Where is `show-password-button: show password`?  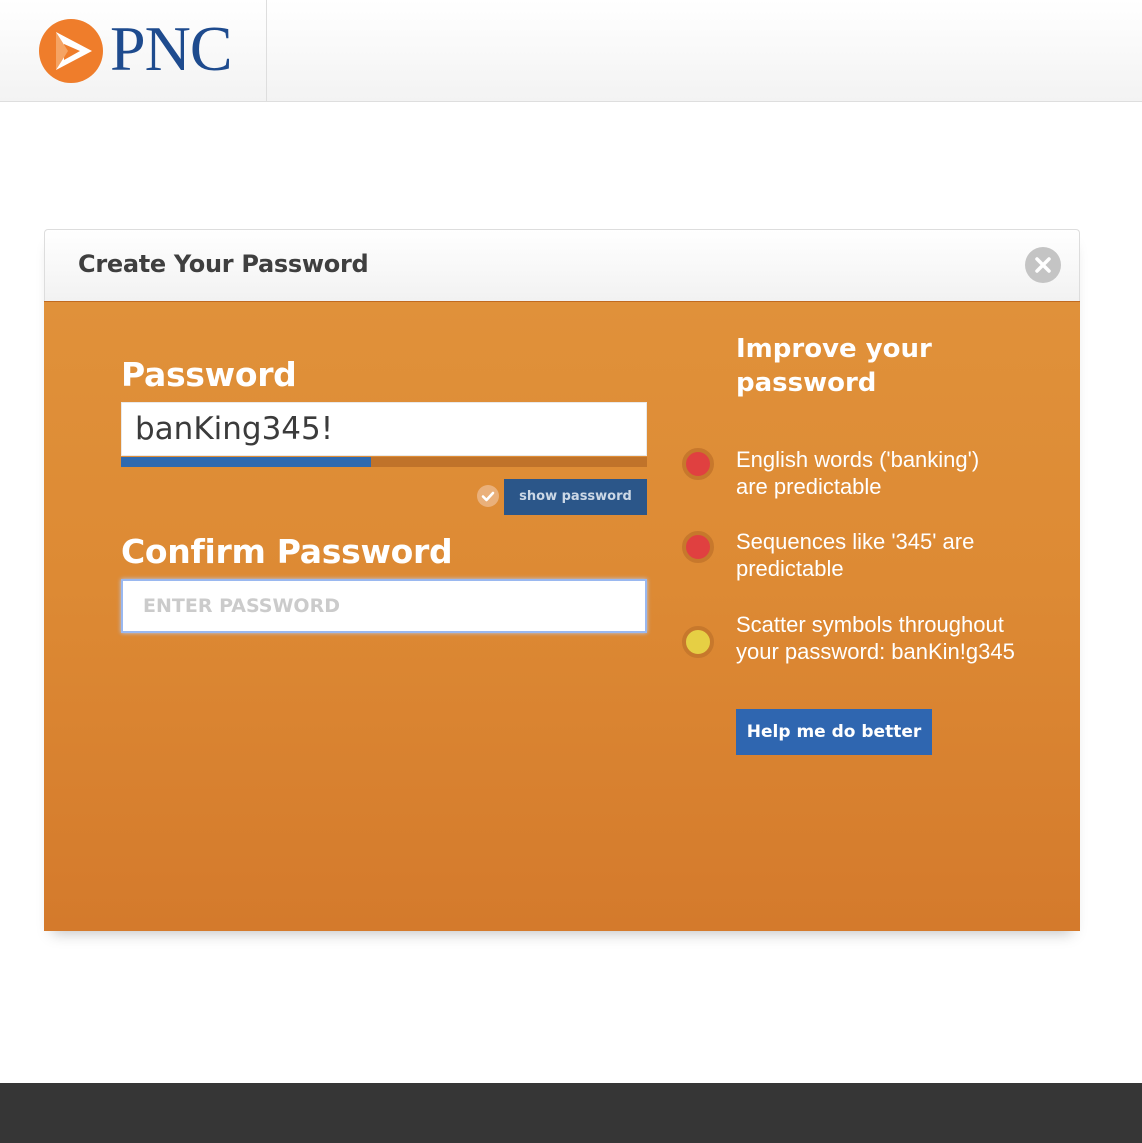 show-password-button: show password is located at coordinates (575, 497).